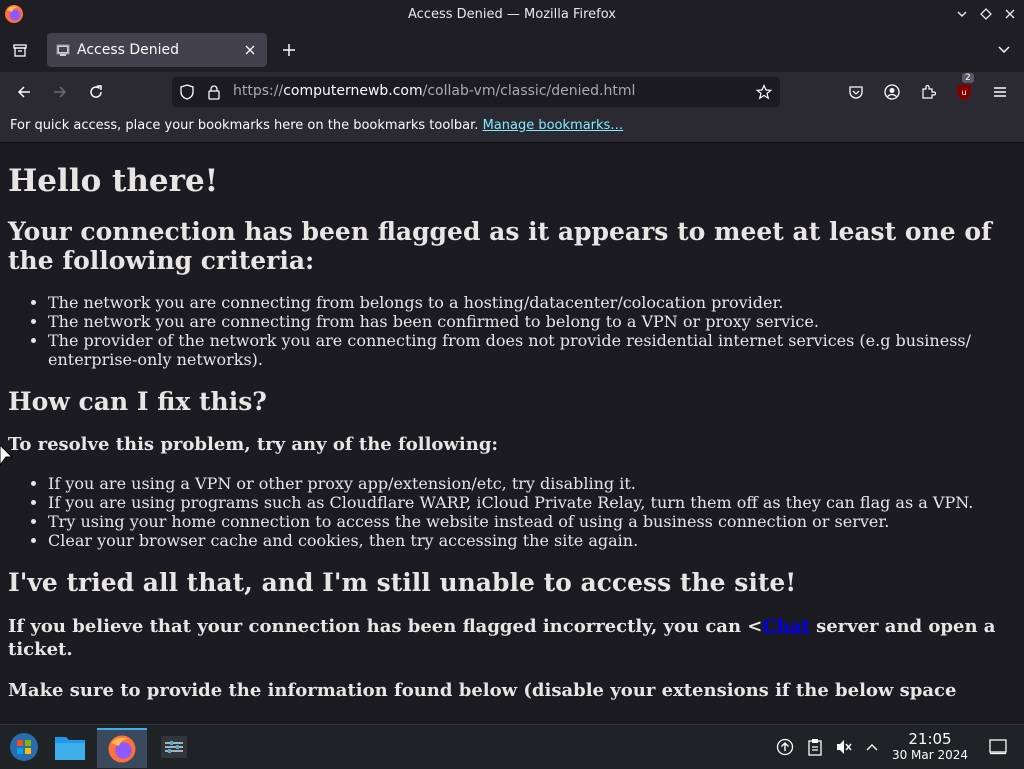 This screenshot has height=769, width=1024. What do you see at coordinates (968, 78) in the screenshot?
I see `extension-badge: 2` at bounding box center [968, 78].